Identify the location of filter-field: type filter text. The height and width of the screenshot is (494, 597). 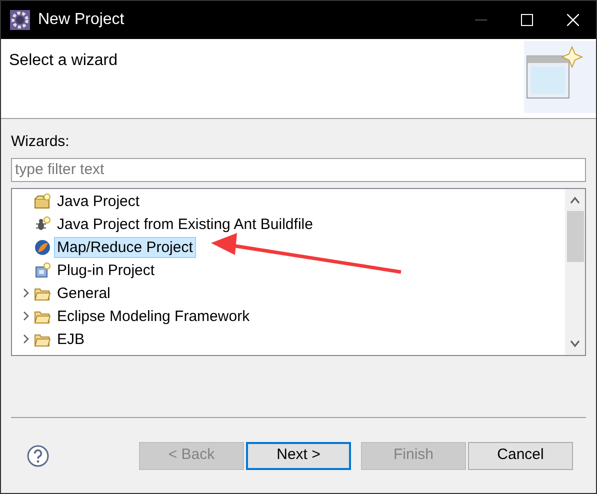
(298, 170).